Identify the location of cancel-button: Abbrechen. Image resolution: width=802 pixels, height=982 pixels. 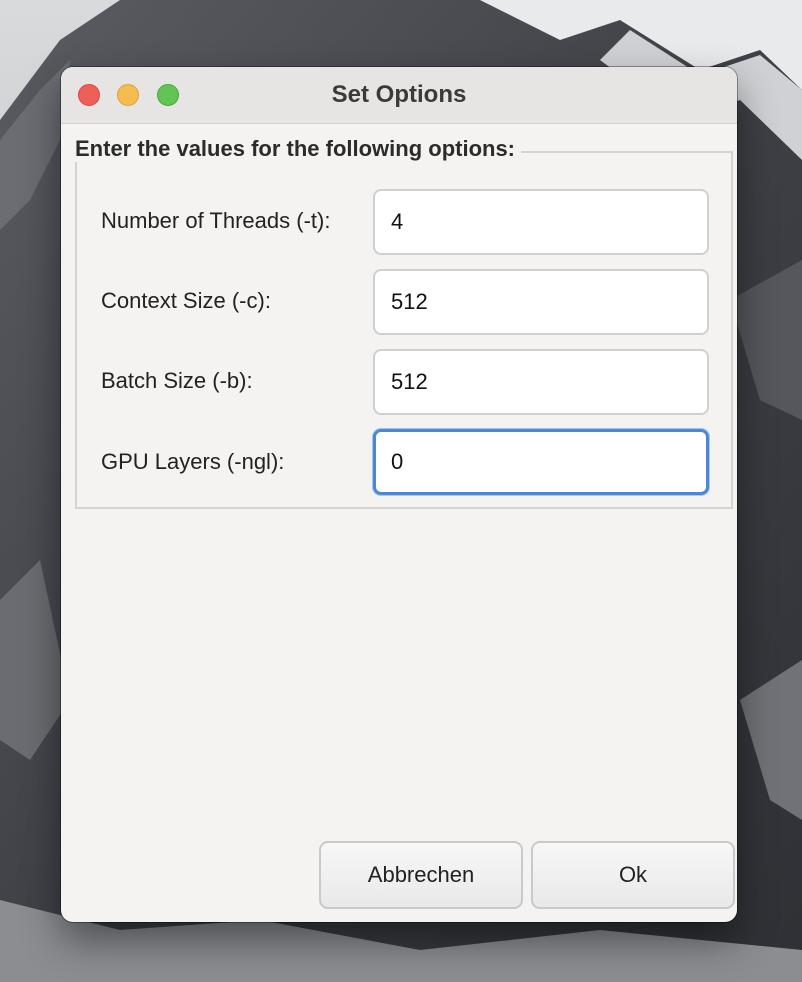
(421, 875).